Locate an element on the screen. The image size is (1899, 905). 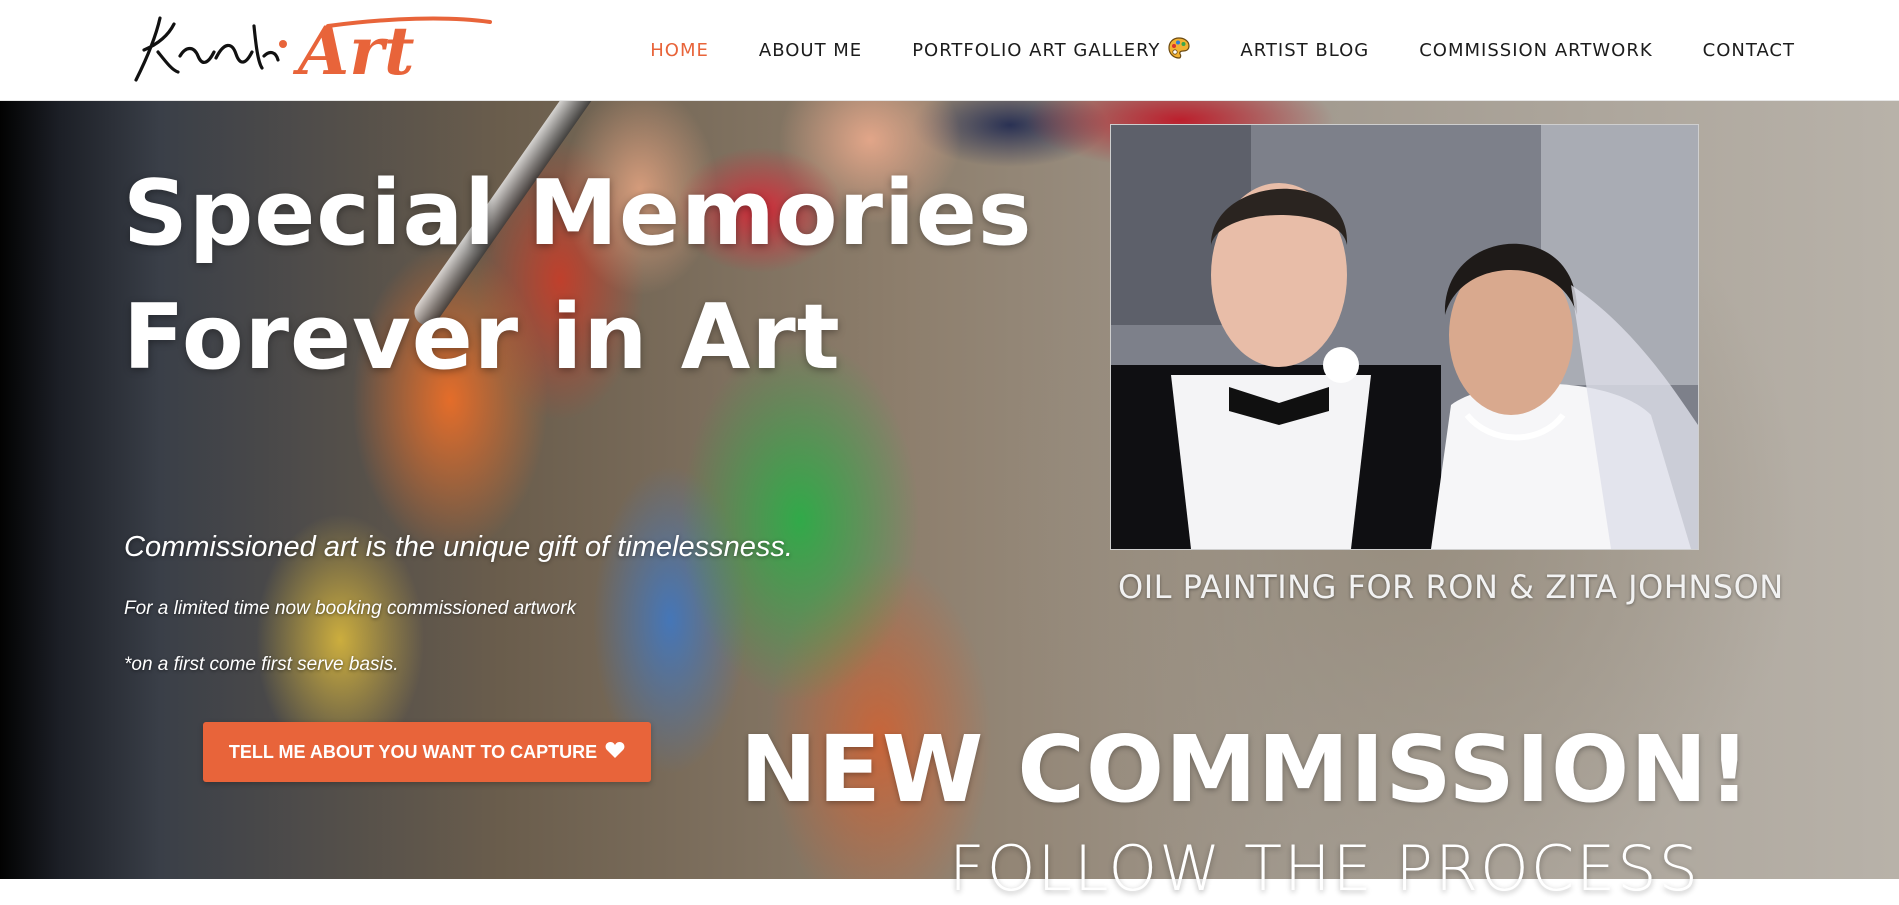
nav-portfolio-art-gallery: PORTFOLIO ART GALLERY is located at coordinates (1051, 50).